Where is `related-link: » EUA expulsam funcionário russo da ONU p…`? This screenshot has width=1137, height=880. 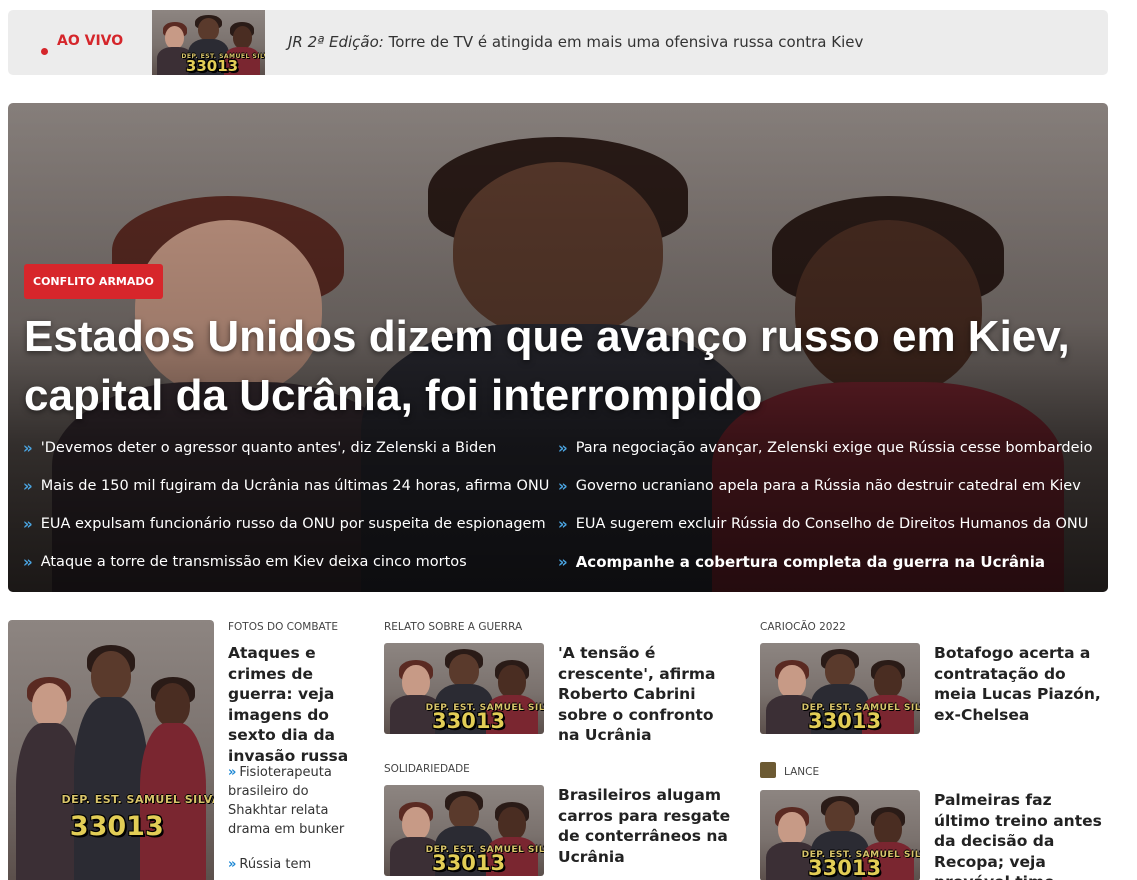 related-link: » EUA expulsam funcionário russo da ONU p… is located at coordinates (284, 524).